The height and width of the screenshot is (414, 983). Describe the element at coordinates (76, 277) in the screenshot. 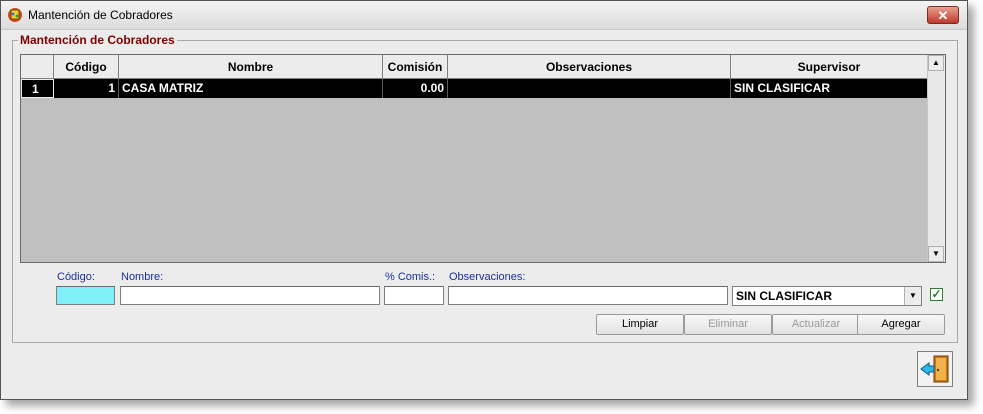

I see `codigo-label: Código:` at that location.